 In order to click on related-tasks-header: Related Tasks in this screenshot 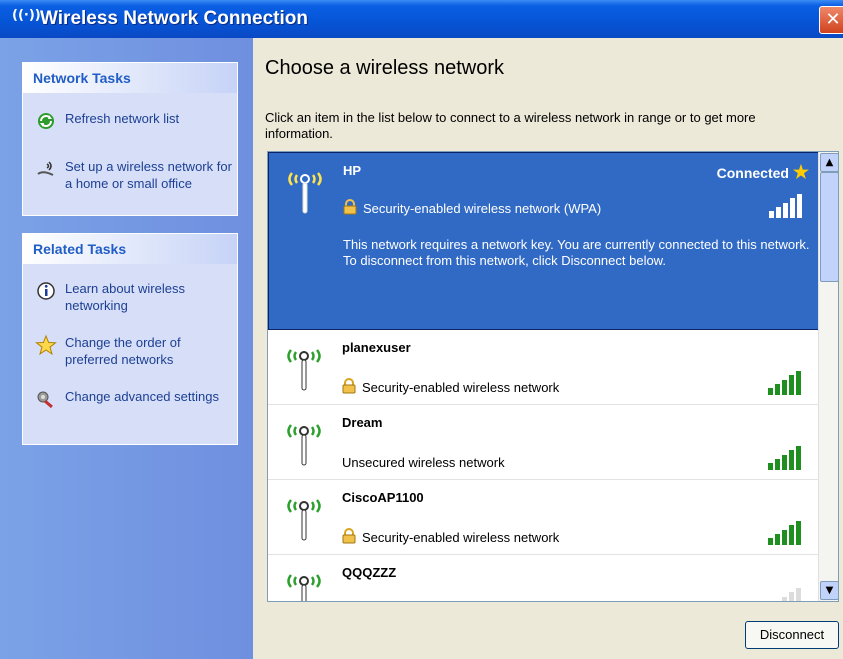, I will do `click(130, 249)`.